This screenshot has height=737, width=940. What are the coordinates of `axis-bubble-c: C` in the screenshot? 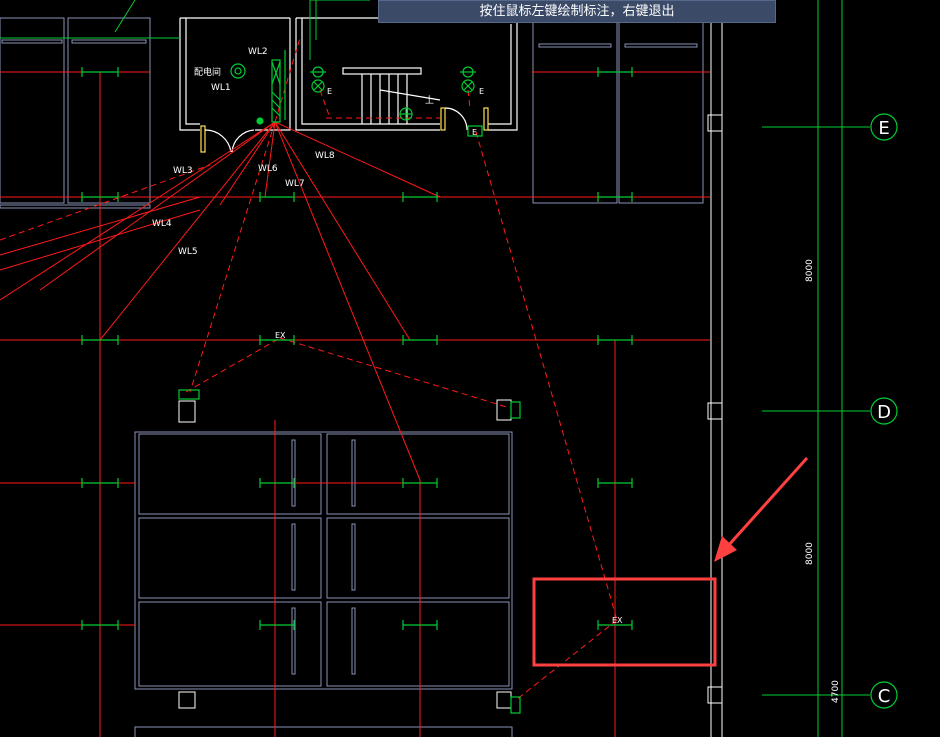 It's located at (884, 695).